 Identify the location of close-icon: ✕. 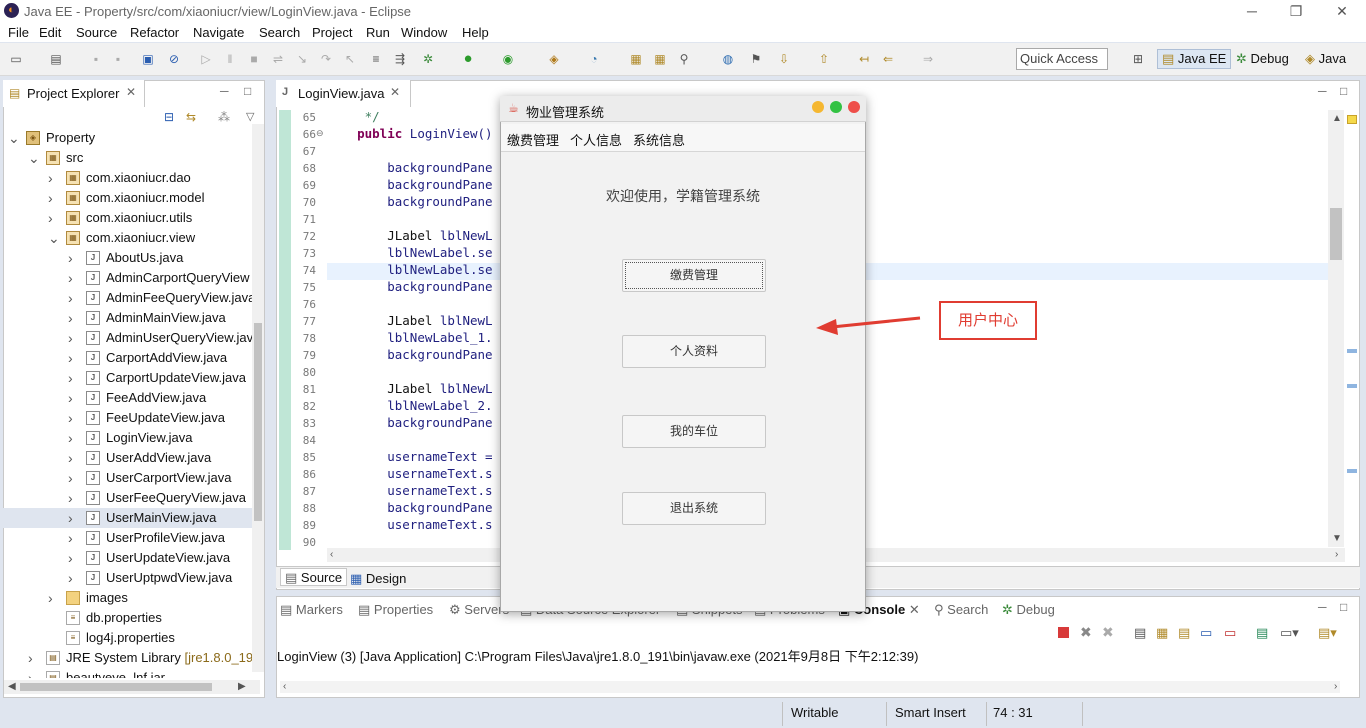
(395, 92).